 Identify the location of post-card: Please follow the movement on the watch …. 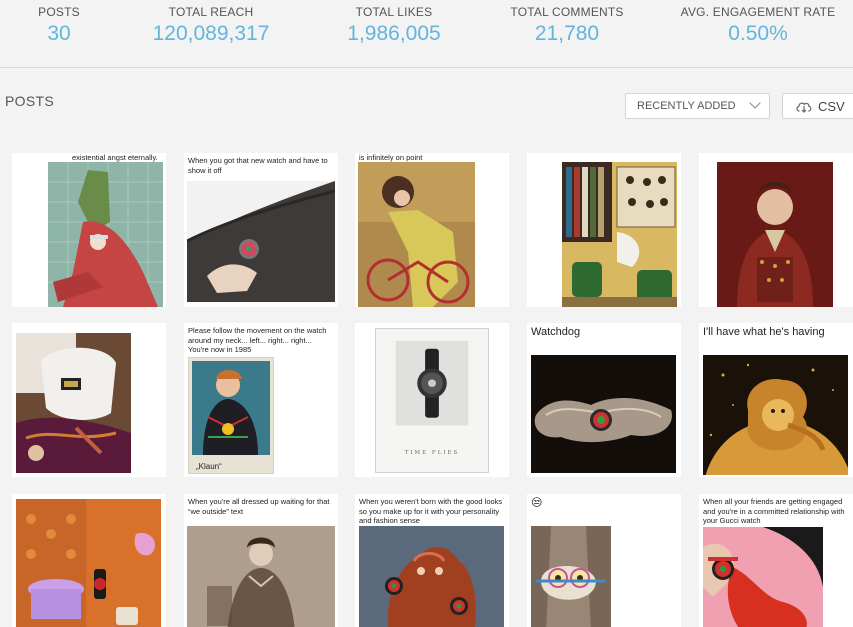
(261, 400).